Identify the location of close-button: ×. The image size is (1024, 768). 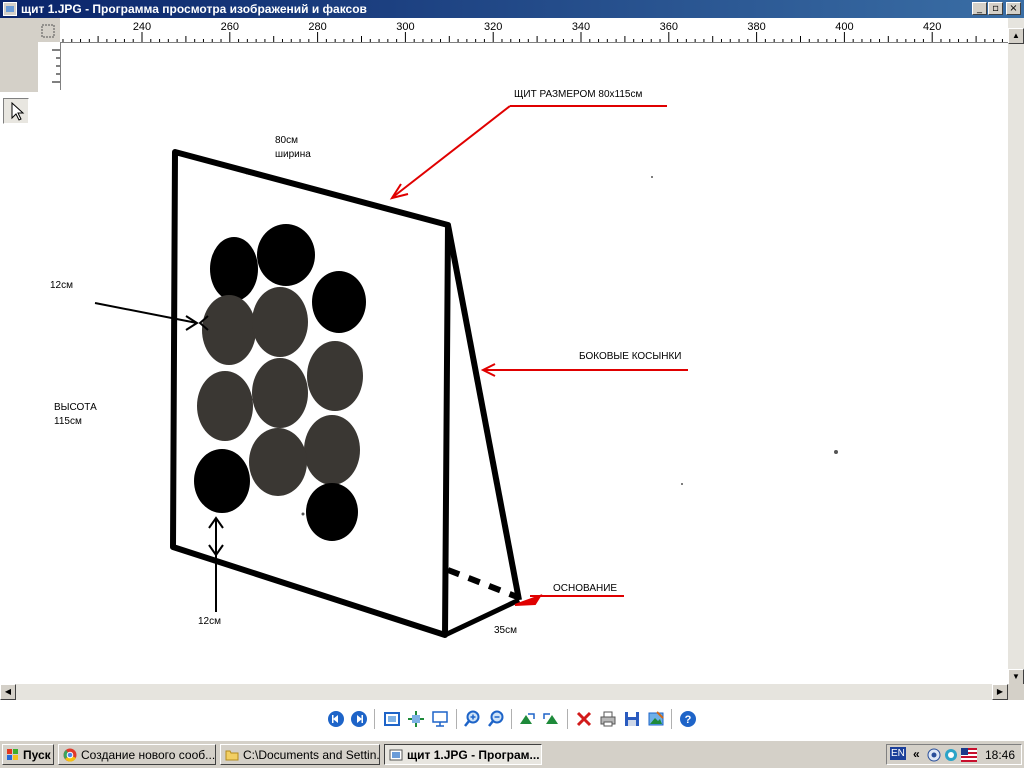
(1013, 8).